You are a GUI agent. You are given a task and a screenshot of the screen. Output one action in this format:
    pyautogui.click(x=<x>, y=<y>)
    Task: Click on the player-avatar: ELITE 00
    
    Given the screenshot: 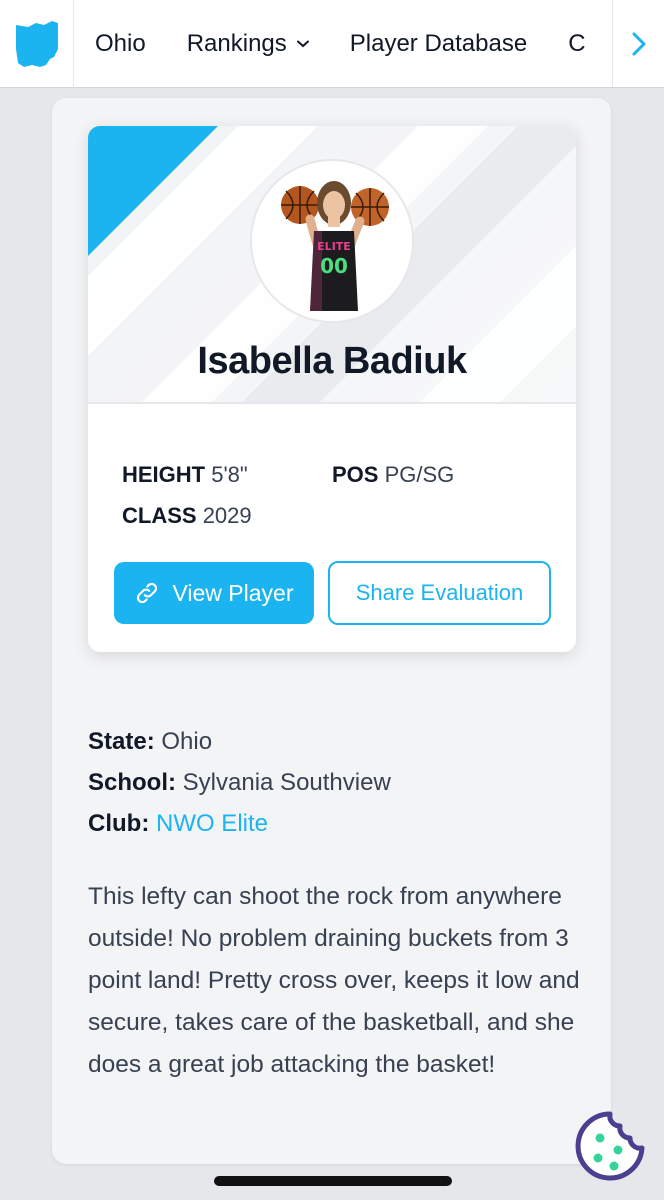 What is the action you would take?
    pyautogui.click(x=332, y=241)
    